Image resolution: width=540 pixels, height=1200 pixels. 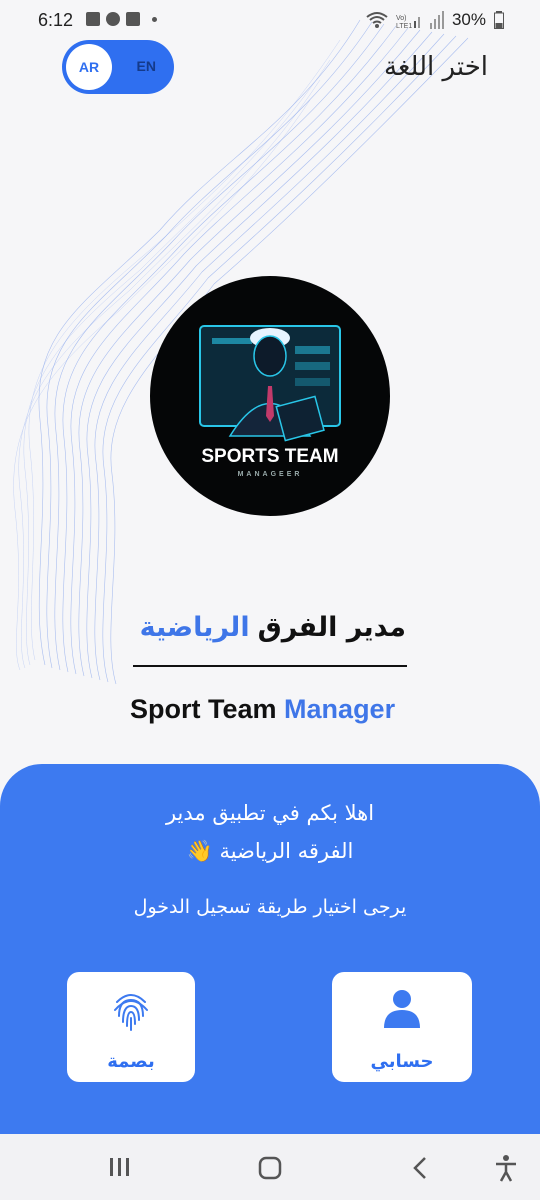 I want to click on back-icon, so click(x=420, y=1168).